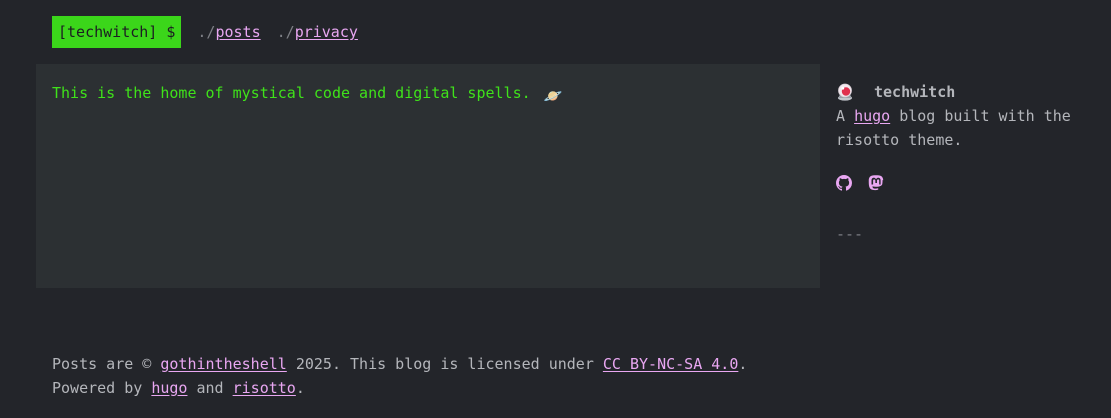 This screenshot has height=418, width=1111. I want to click on footer-powered-line: Powered by hugo and risotto., so click(399, 388).